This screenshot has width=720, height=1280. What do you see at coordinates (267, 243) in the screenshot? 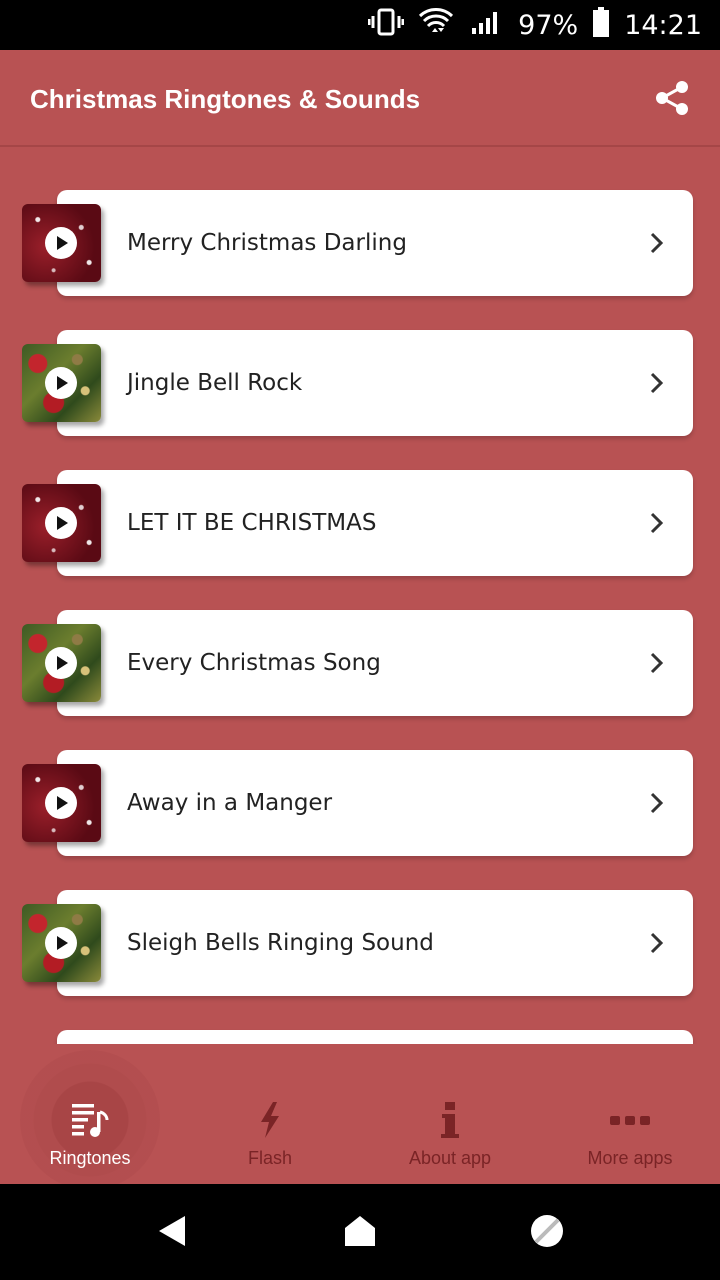
I see `ringtone-title: Merry Christmas Darling` at bounding box center [267, 243].